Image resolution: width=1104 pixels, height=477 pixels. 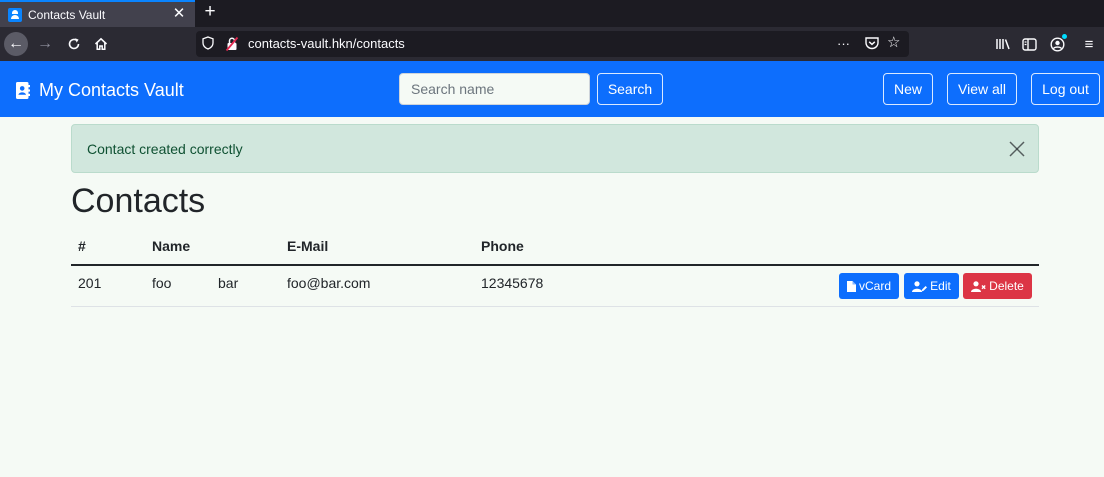 I want to click on shield-icon, so click(x=208, y=44).